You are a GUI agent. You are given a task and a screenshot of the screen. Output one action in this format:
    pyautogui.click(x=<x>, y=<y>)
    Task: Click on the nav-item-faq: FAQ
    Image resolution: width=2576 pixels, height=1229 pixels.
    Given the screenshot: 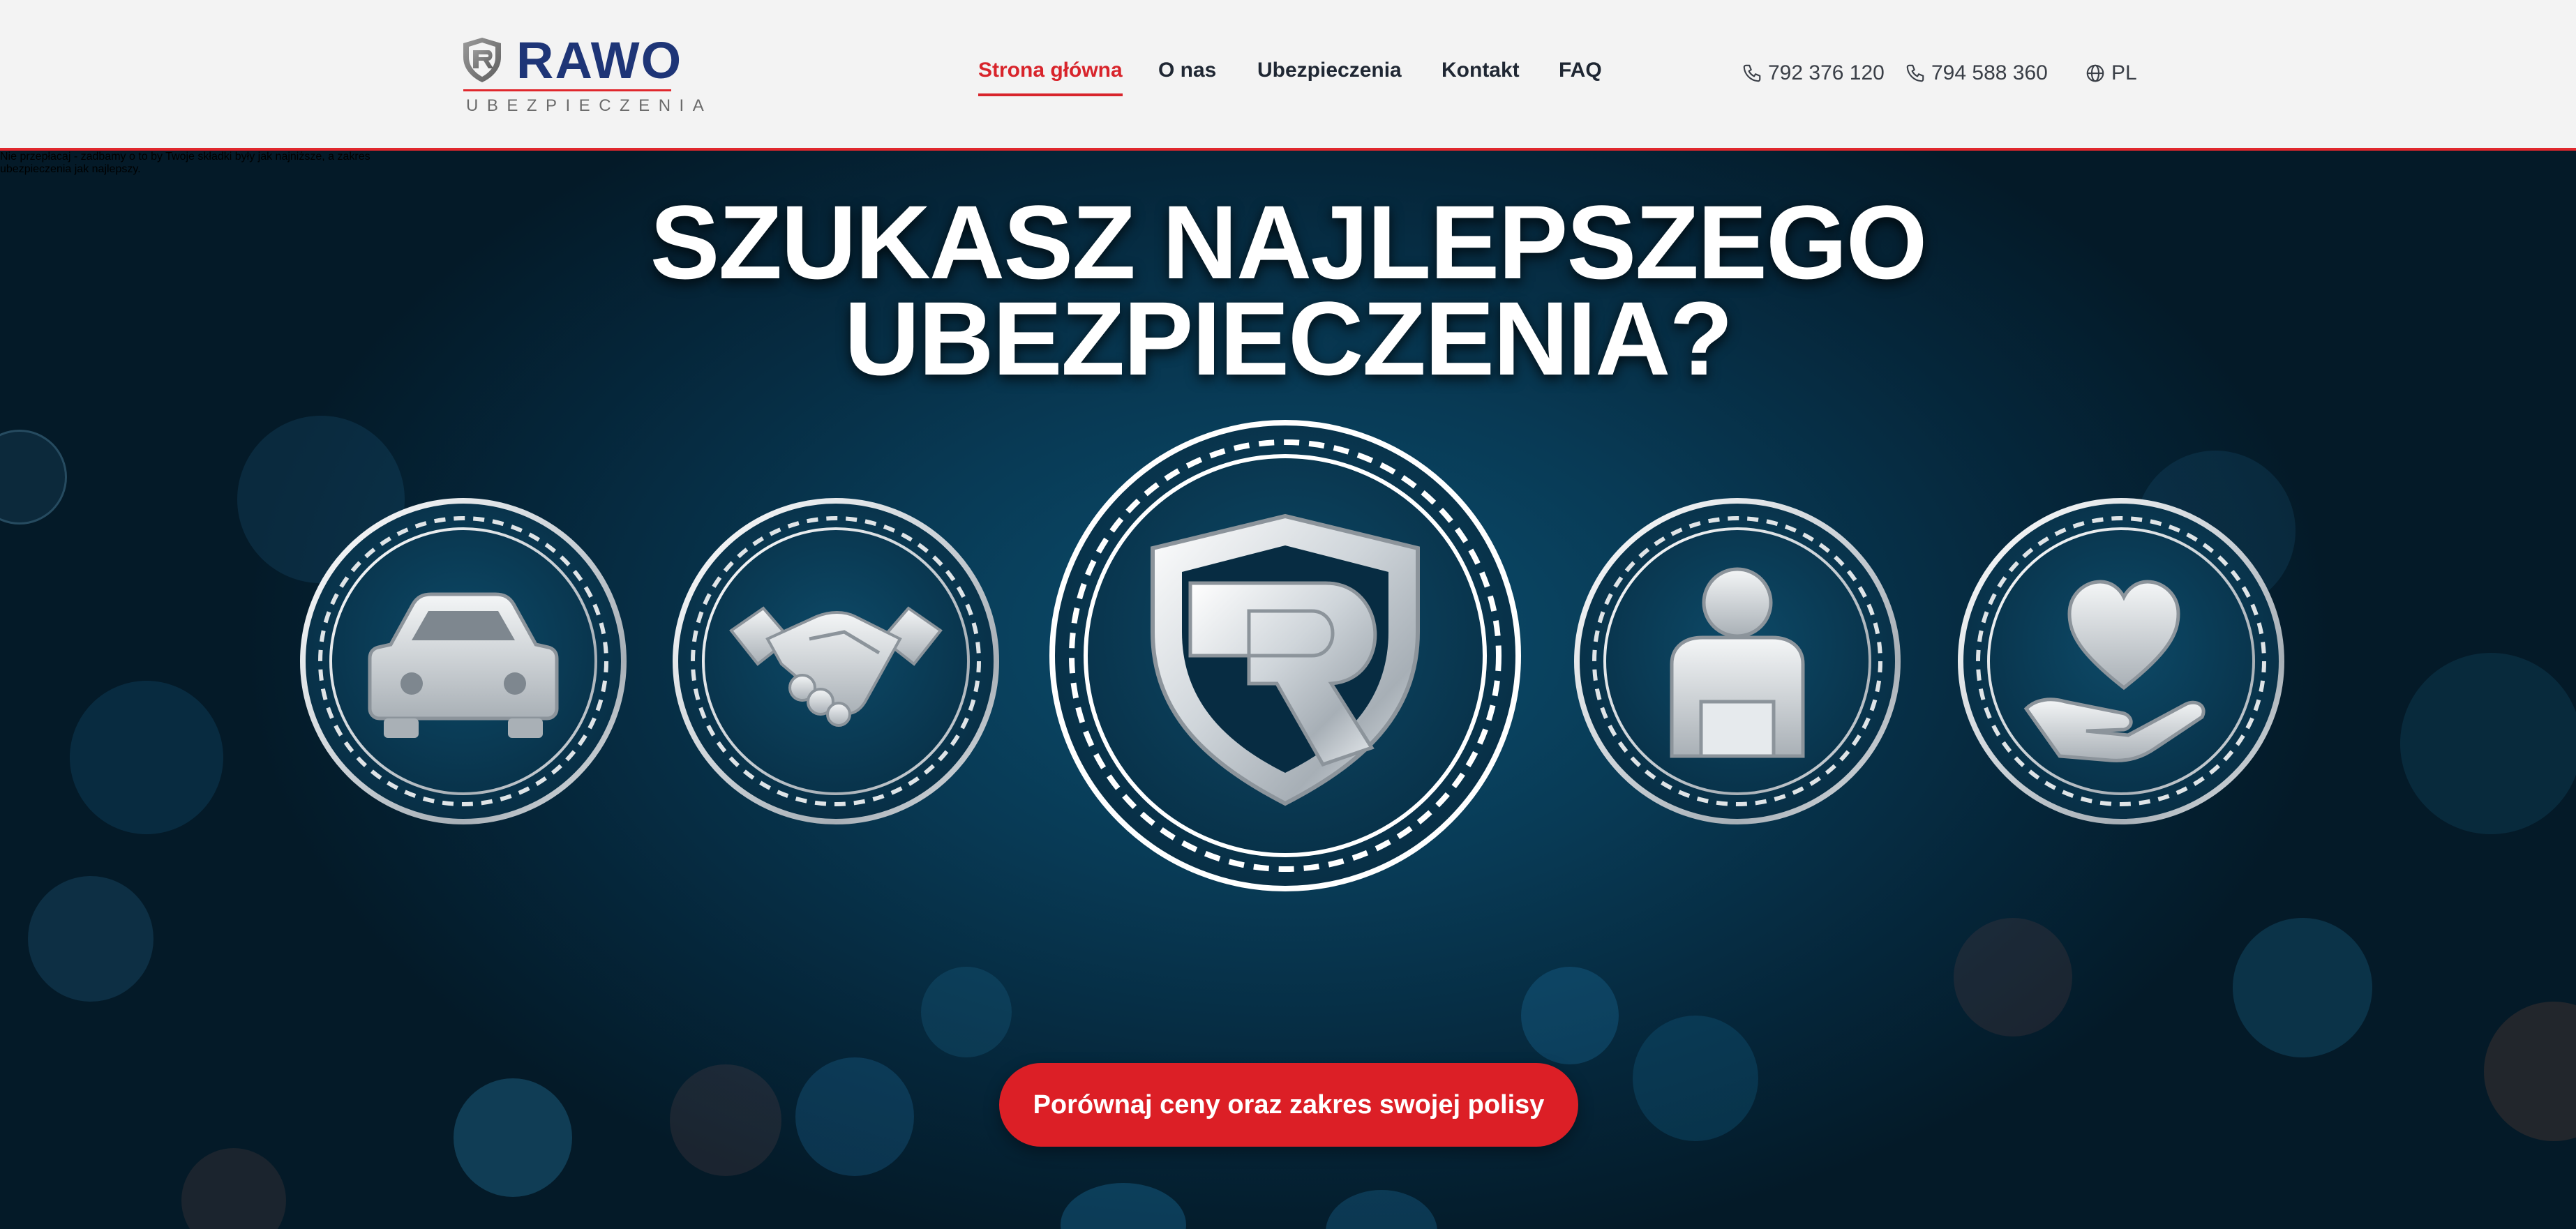 What is the action you would take?
    pyautogui.click(x=1580, y=71)
    